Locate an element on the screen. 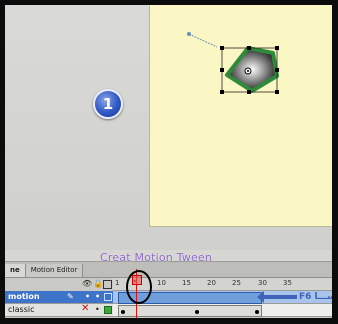  layer-row-classic: classic ✕ • is located at coordinates (168, 310).